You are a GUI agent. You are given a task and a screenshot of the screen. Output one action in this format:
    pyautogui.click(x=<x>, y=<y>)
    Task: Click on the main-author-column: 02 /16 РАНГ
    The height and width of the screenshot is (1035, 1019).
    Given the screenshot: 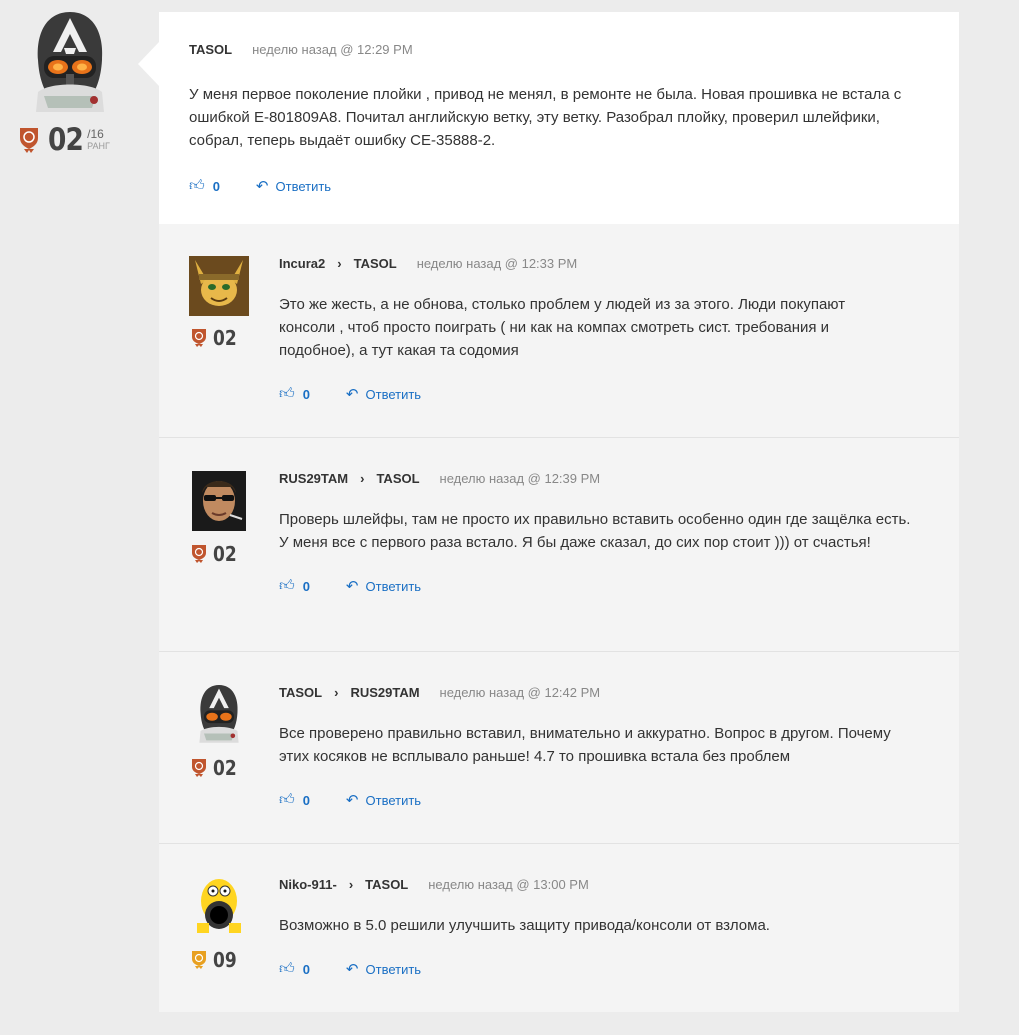 What is the action you would take?
    pyautogui.click(x=73, y=85)
    